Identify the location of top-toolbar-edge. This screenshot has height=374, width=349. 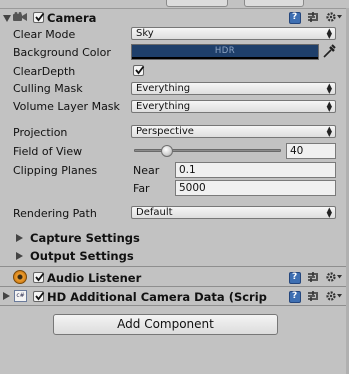
(174, 4).